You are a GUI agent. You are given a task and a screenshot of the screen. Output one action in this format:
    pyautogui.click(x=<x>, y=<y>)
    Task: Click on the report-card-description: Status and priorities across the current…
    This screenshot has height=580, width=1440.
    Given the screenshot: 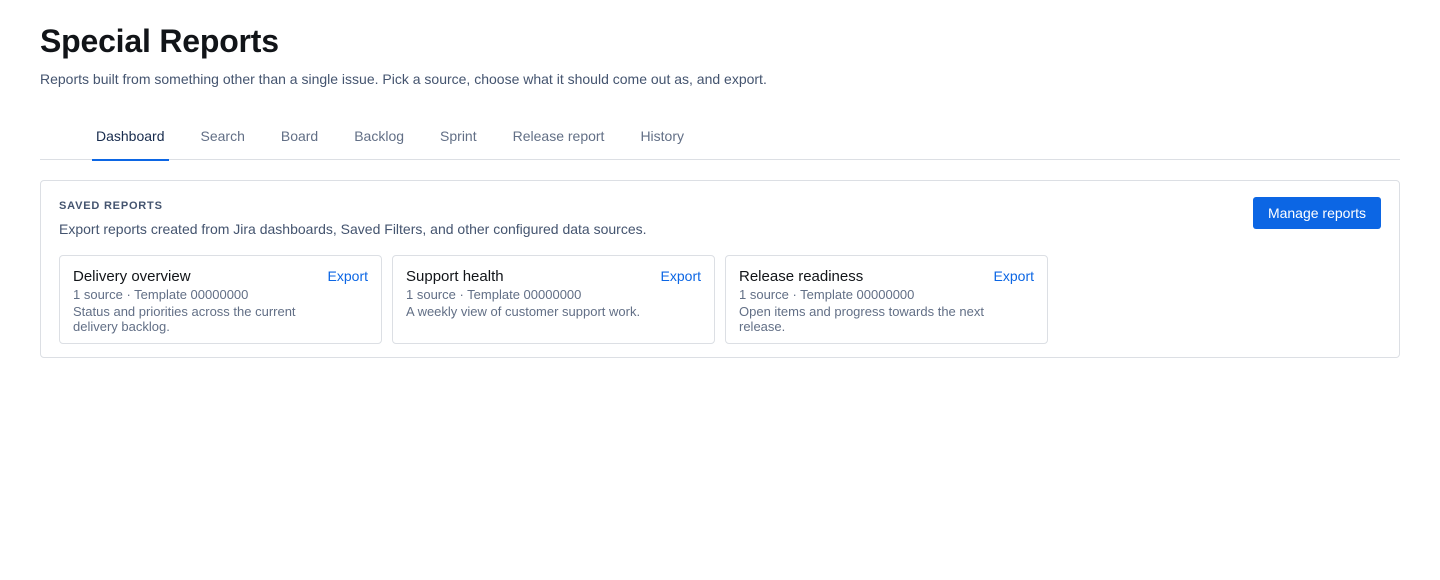 What is the action you would take?
    pyautogui.click(x=184, y=319)
    